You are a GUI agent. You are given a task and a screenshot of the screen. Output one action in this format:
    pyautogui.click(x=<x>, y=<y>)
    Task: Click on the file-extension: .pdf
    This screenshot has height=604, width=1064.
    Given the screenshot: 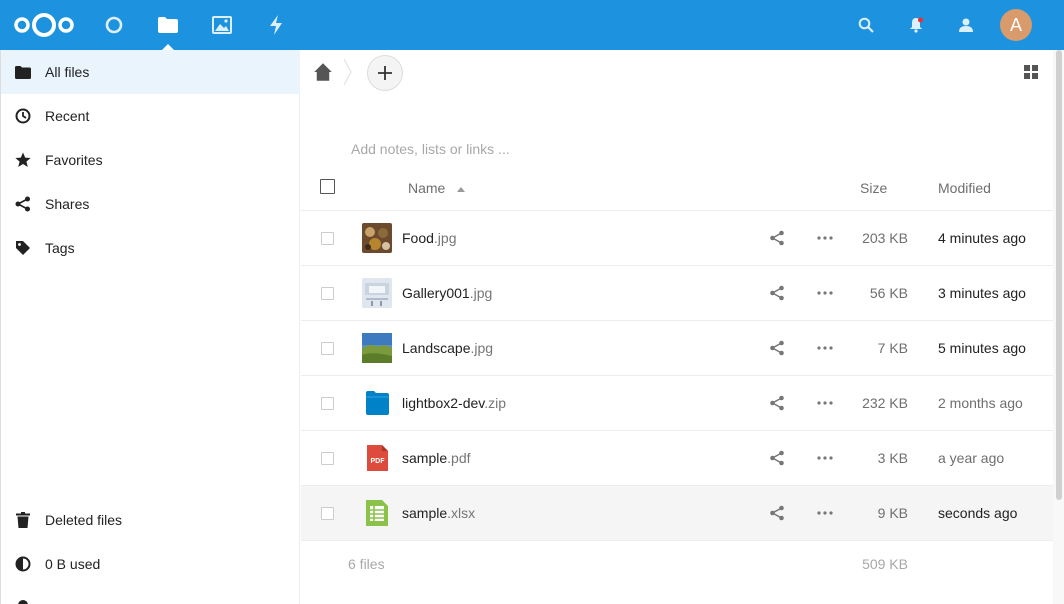 What is the action you would take?
    pyautogui.click(x=459, y=458)
    